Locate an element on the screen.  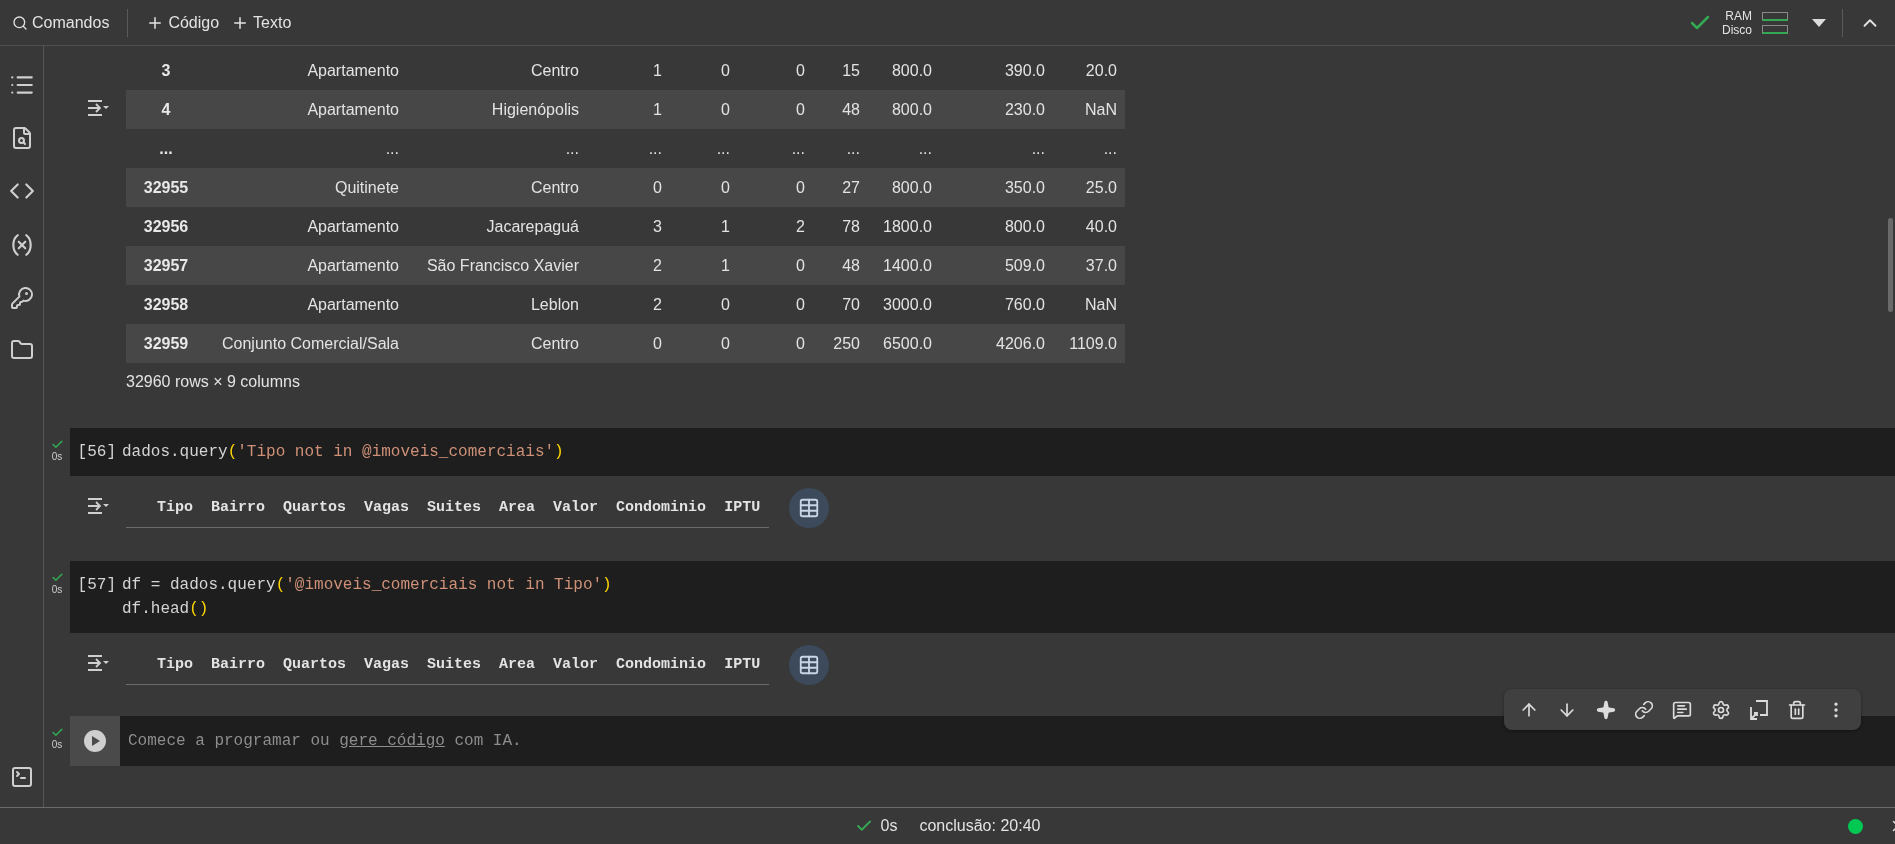
table-cell: 70 is located at coordinates (840, 304).